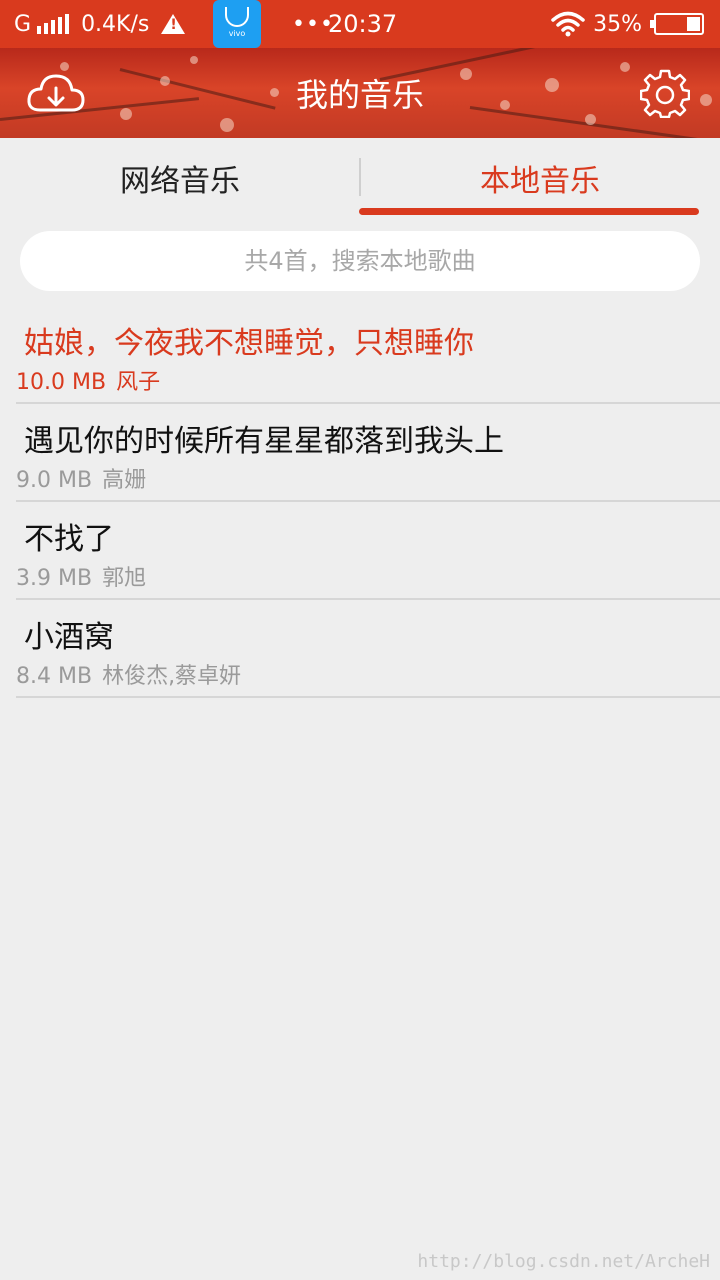 The image size is (720, 1280). I want to click on song-meta: 8.4 MB 林俊杰,蔡卓妍, so click(128, 674).